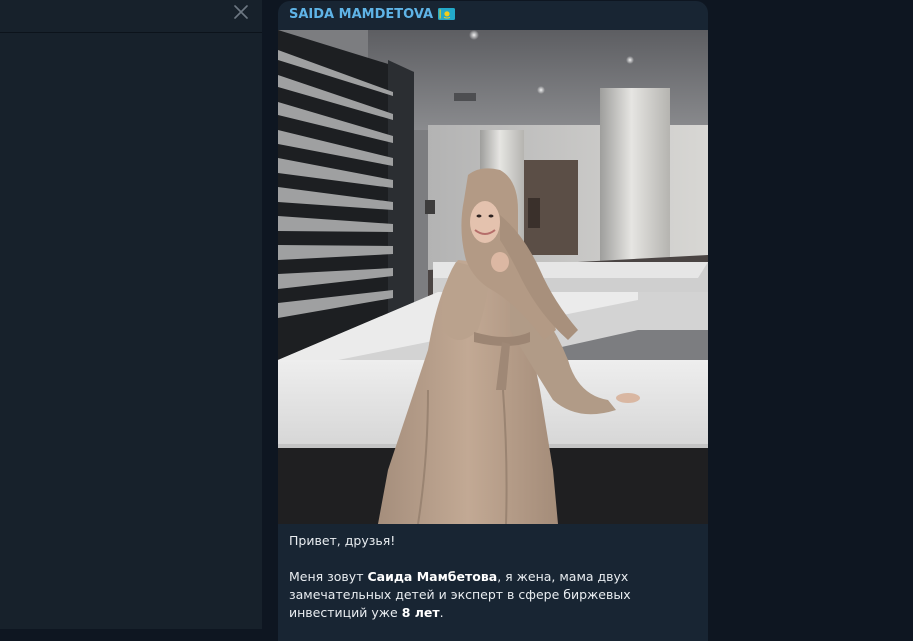 The width and height of the screenshot is (913, 641). What do you see at coordinates (328, 576) in the screenshot?
I see `caption-intro-prefix: Меня зовут` at bounding box center [328, 576].